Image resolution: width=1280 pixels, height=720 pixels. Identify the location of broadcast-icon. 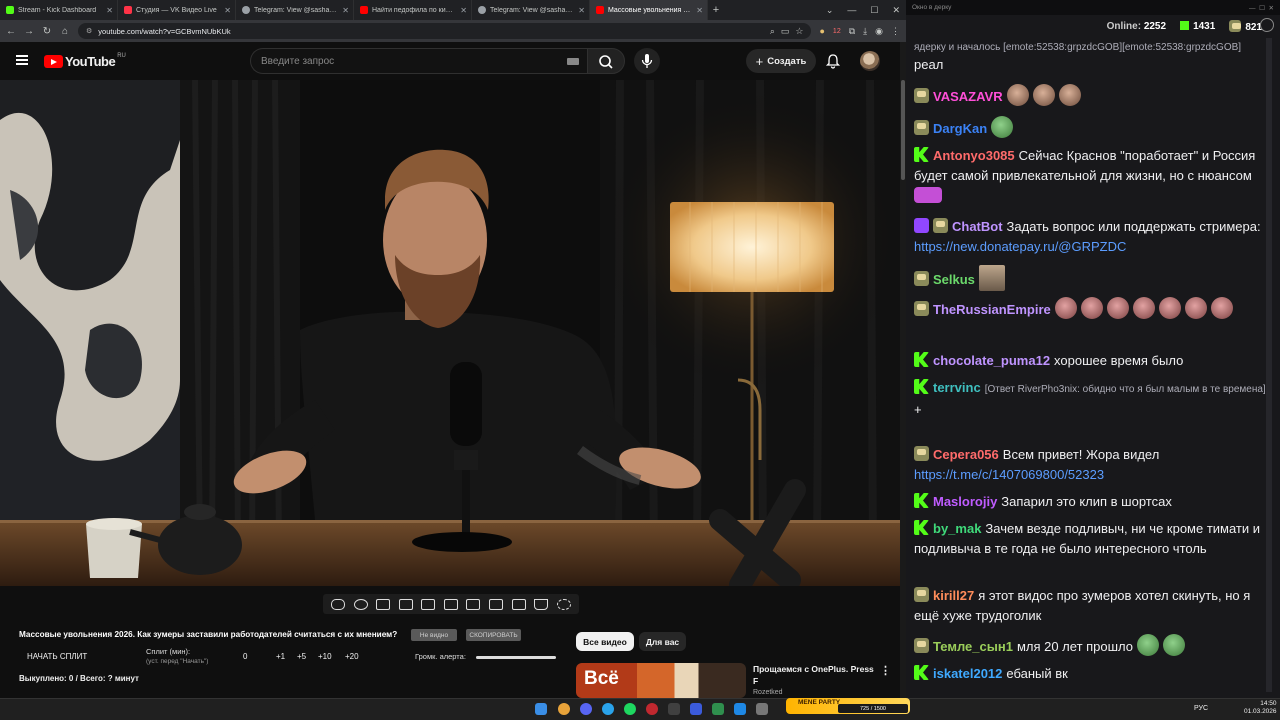
(360, 604).